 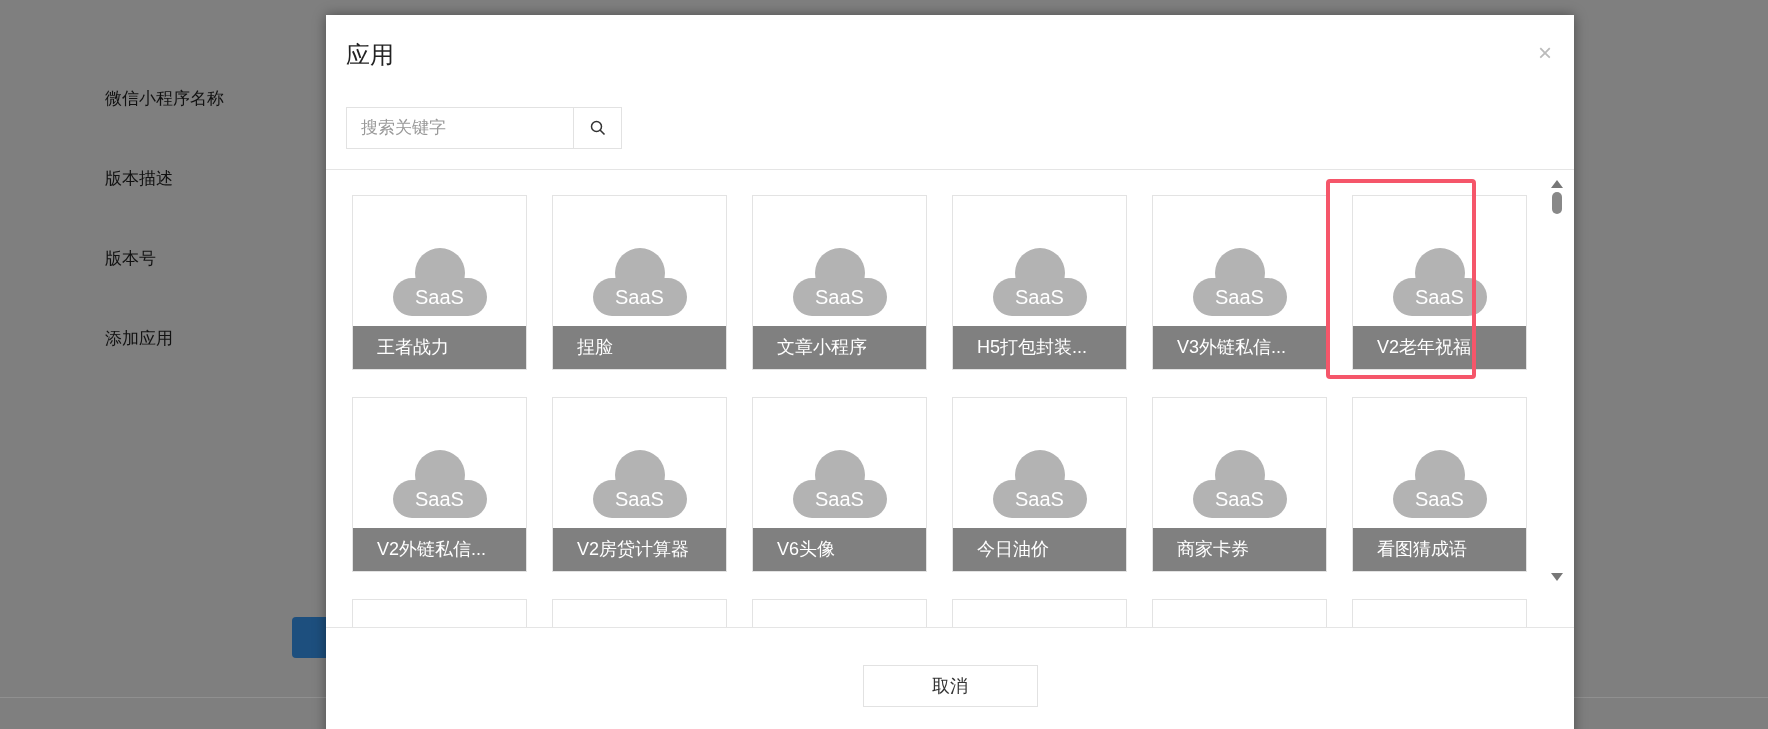 I want to click on app-name: 王者战力, so click(x=413, y=347).